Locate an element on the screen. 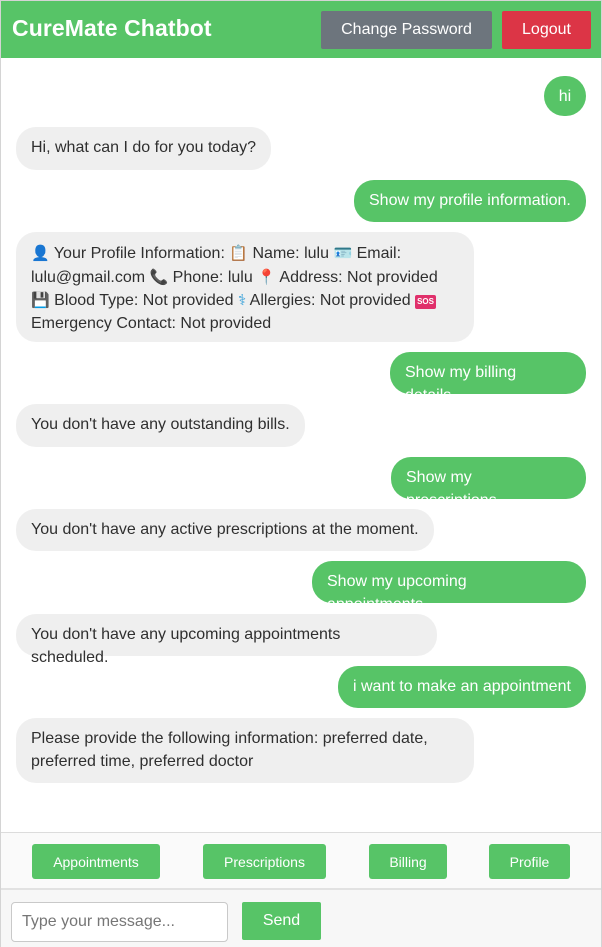 The image size is (602, 947). change-password-button: Change Password is located at coordinates (406, 30).